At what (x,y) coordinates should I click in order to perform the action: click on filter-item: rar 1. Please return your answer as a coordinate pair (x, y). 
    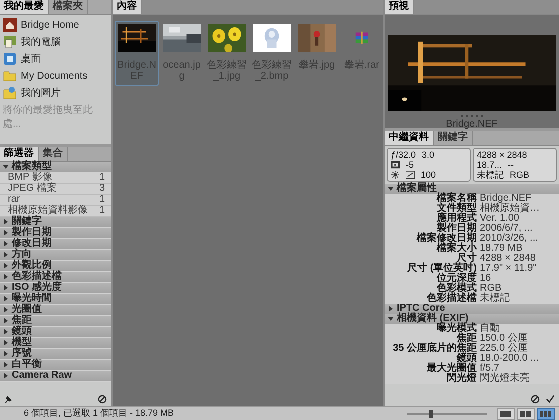
    Looking at the image, I should click on (55, 200).